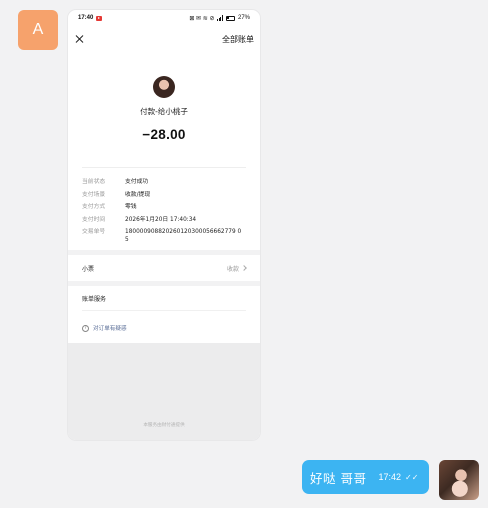  I want to click on detail-row: 交易单号 180000908820260120300056662779 05, so click(164, 236).